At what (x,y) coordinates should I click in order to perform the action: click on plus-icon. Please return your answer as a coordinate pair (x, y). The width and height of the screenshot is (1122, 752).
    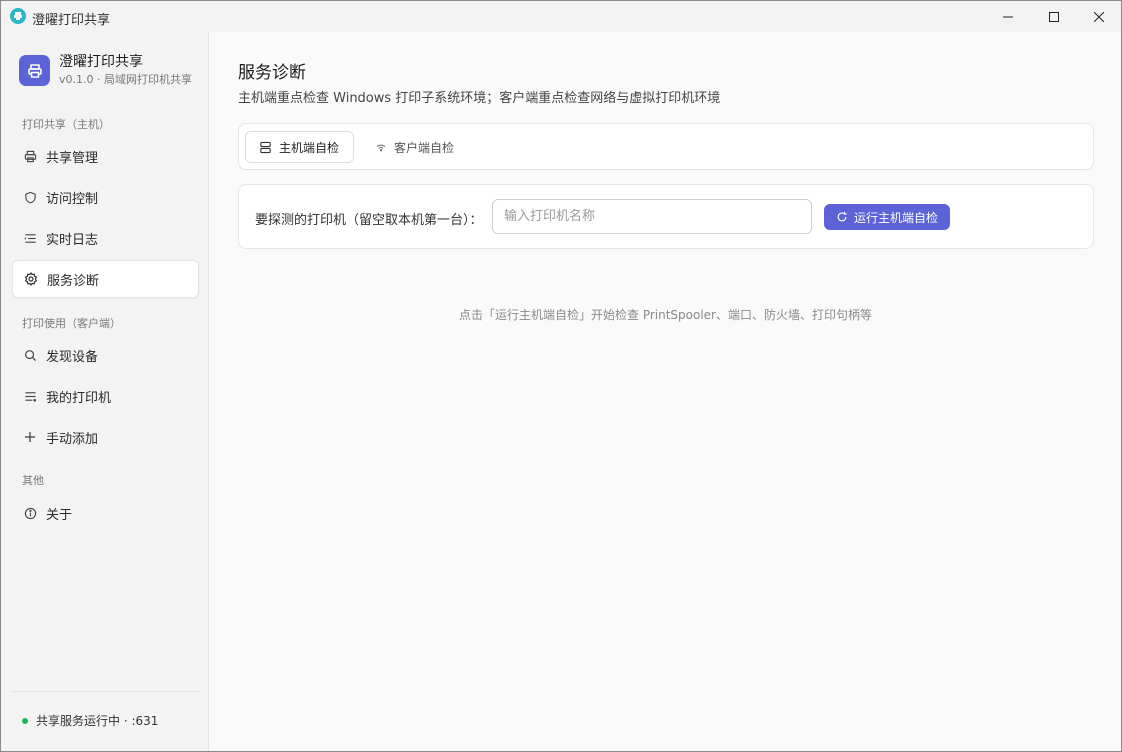
    Looking at the image, I should click on (30, 437).